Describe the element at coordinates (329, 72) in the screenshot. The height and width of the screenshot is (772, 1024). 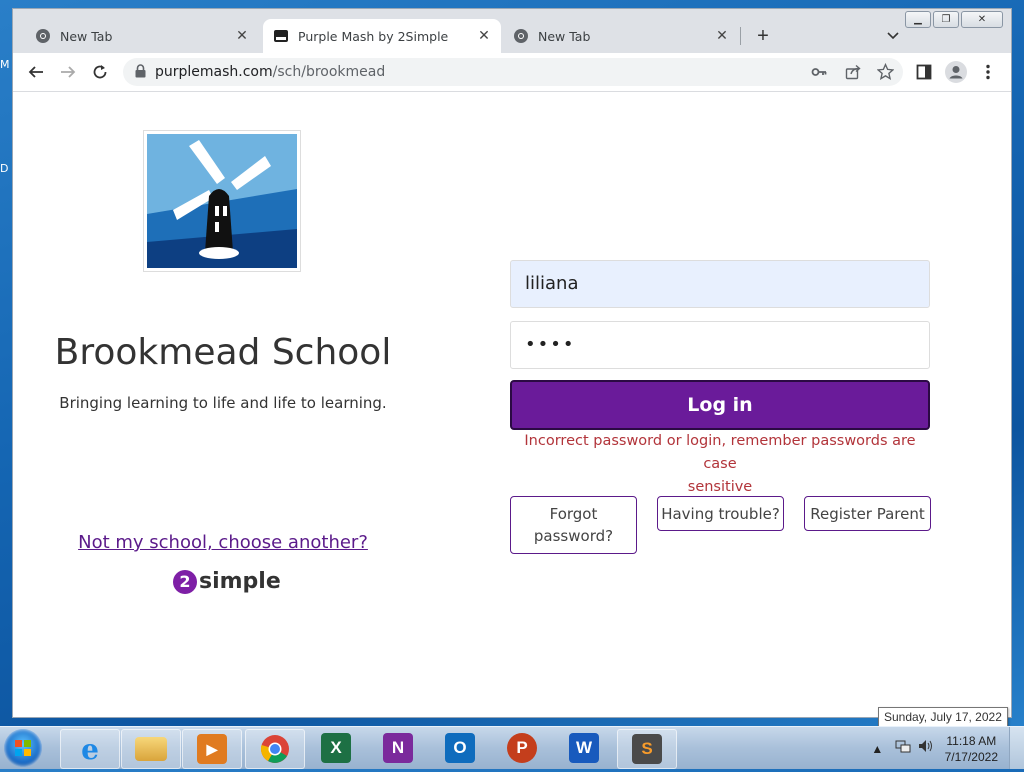
I see `url-path: /sch/brookmead` at that location.